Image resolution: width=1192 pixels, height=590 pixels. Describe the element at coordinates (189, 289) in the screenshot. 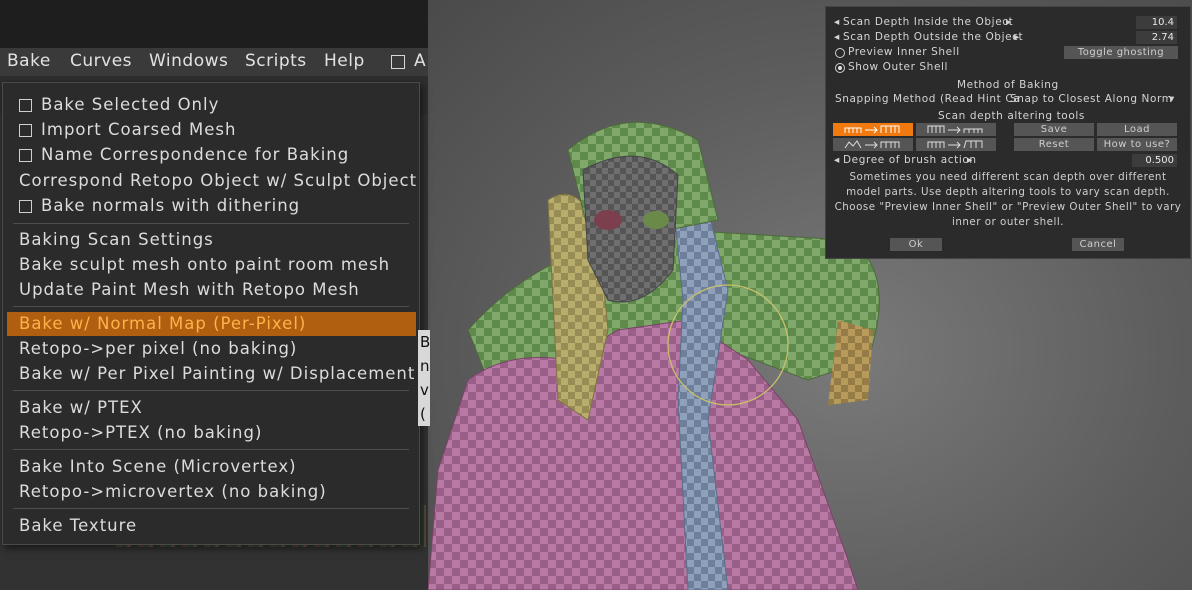

I see `menu-item-update-paint-mesh: Update Paint Mesh with Retopo Mesh` at that location.